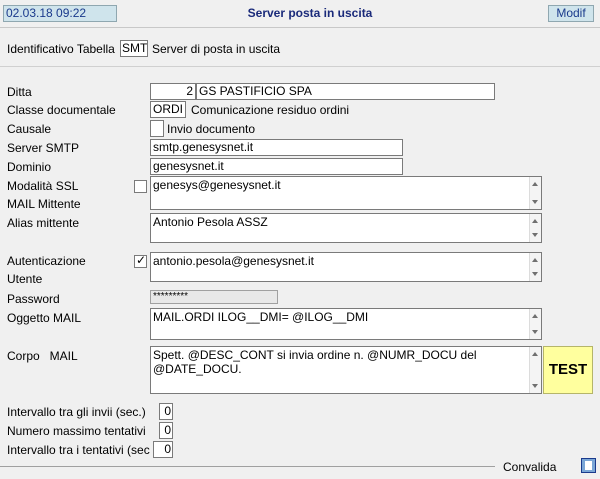 This screenshot has width=600, height=479. What do you see at coordinates (216, 49) in the screenshot?
I see `table-id-description: Server di posta in uscita` at bounding box center [216, 49].